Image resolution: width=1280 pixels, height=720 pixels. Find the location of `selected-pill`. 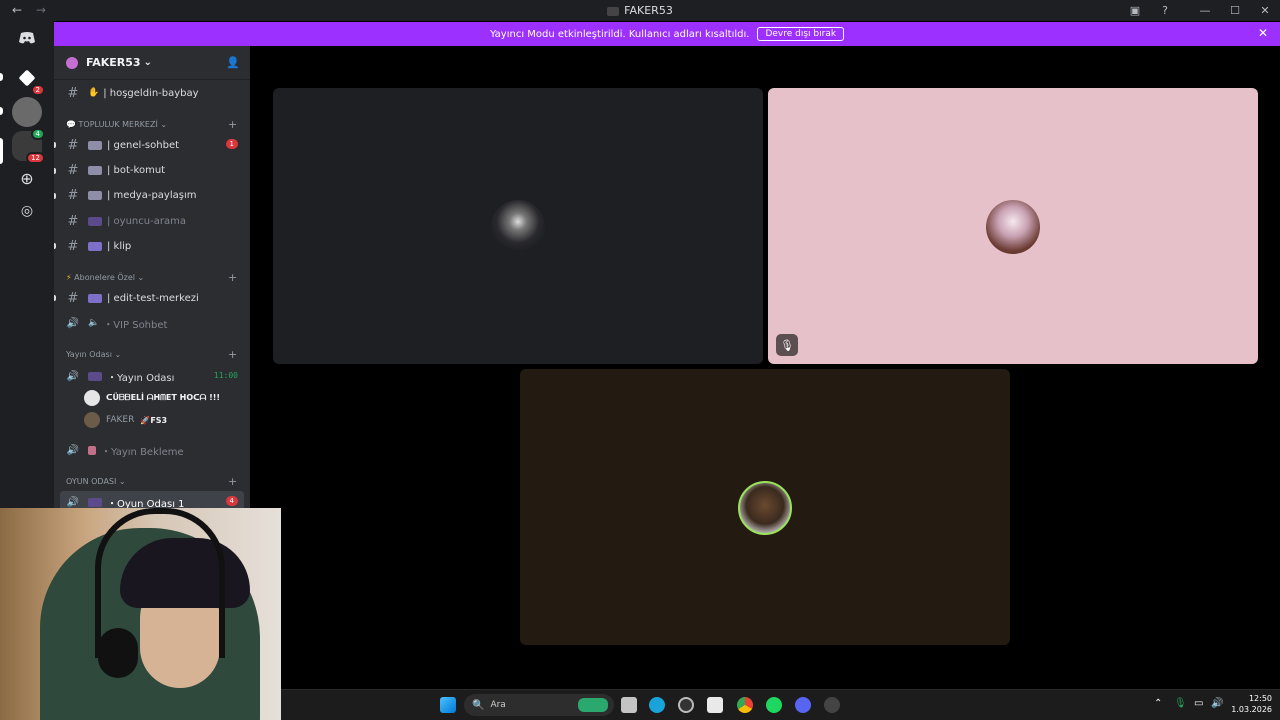

selected-pill is located at coordinates (1, 151).